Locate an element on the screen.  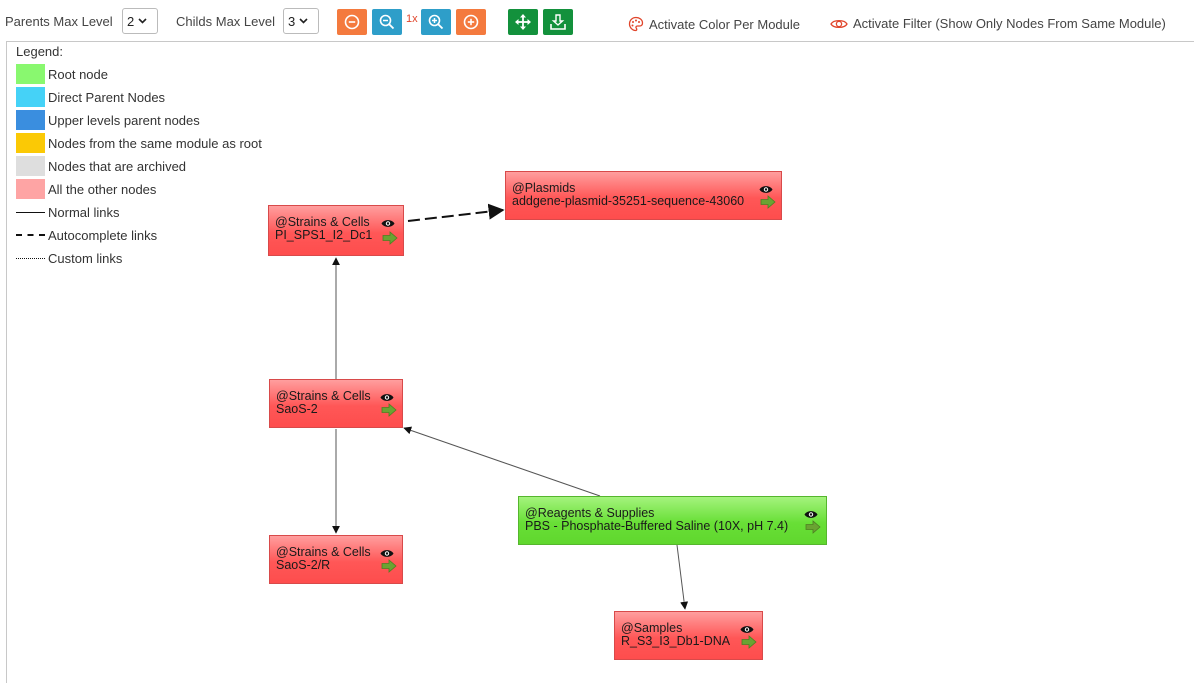
node-module: @Plasmids is located at coordinates (544, 188).